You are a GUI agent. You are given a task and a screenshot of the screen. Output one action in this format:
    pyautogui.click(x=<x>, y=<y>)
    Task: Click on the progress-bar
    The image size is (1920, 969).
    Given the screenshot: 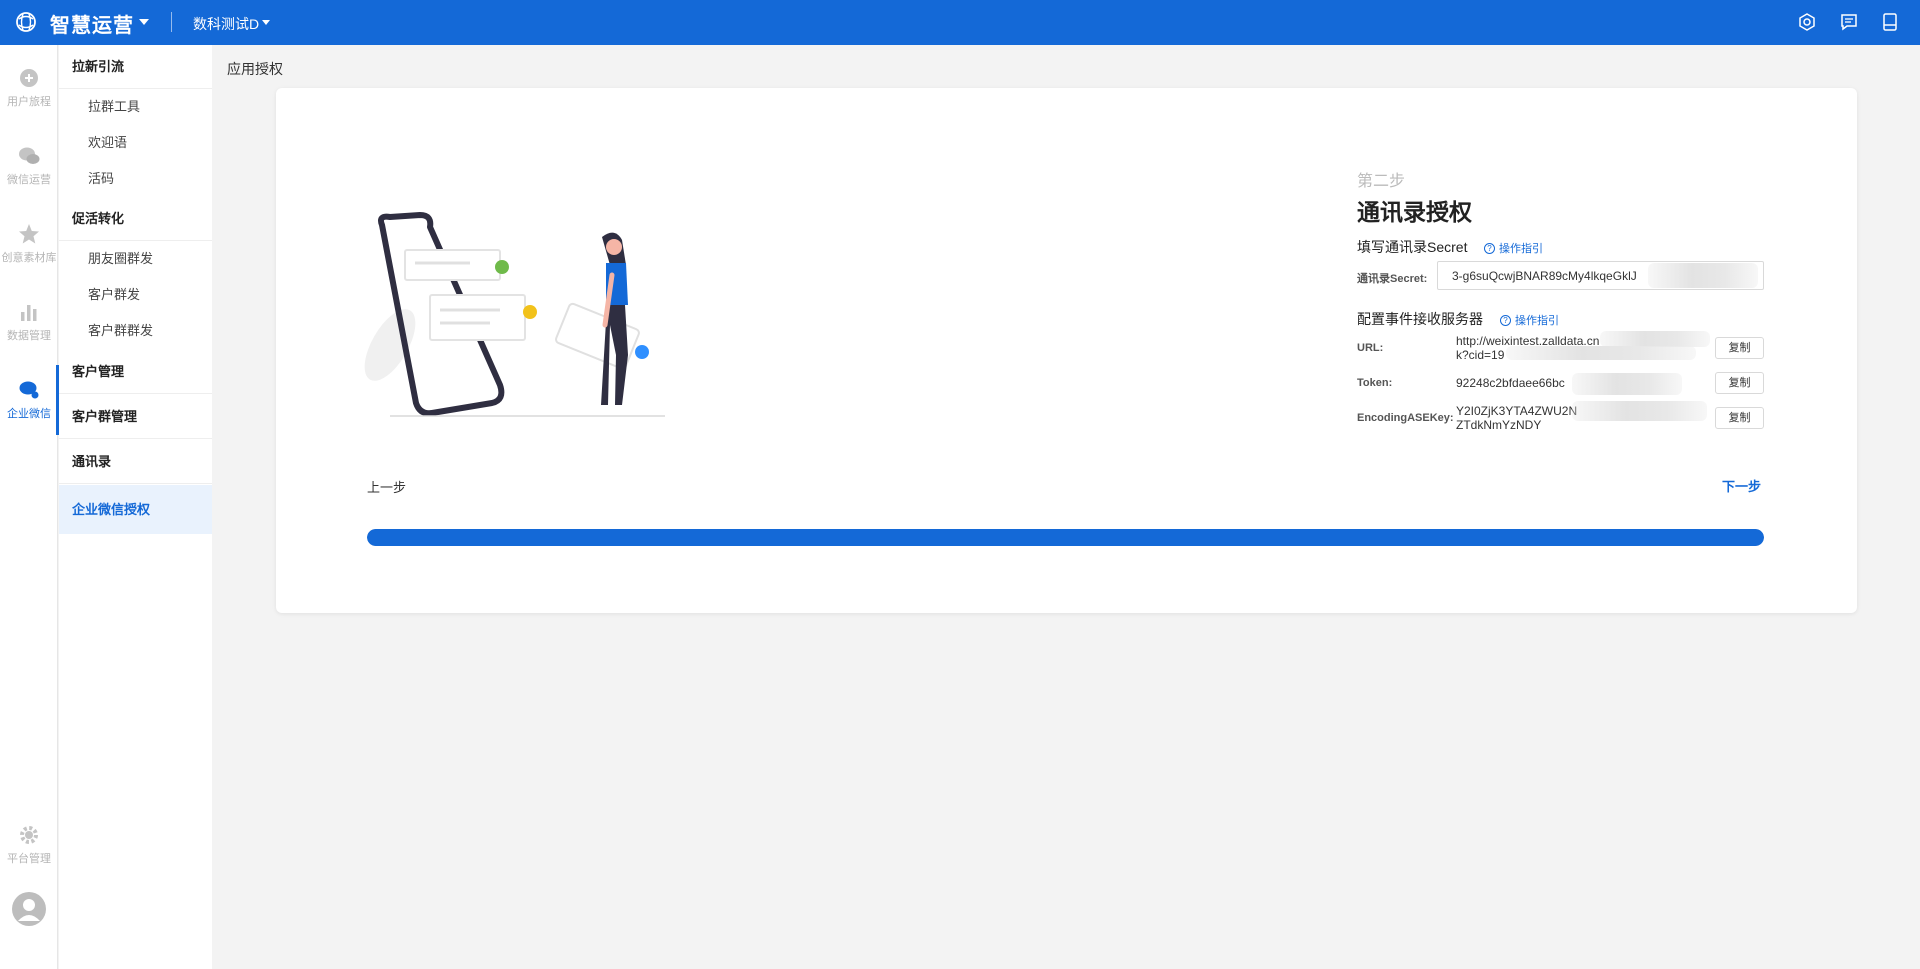 What is the action you would take?
    pyautogui.click(x=1065, y=537)
    